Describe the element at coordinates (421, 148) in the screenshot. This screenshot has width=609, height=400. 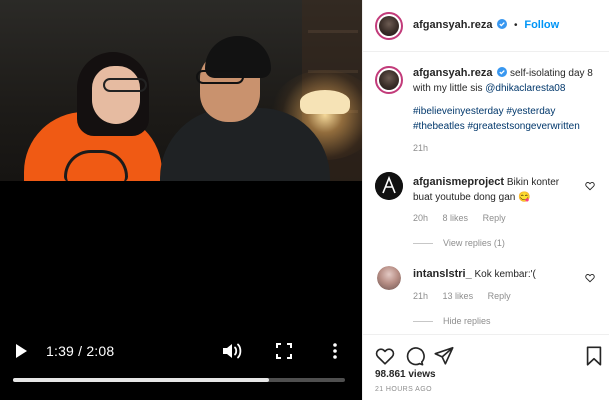
I see `caption-time: 21h` at that location.